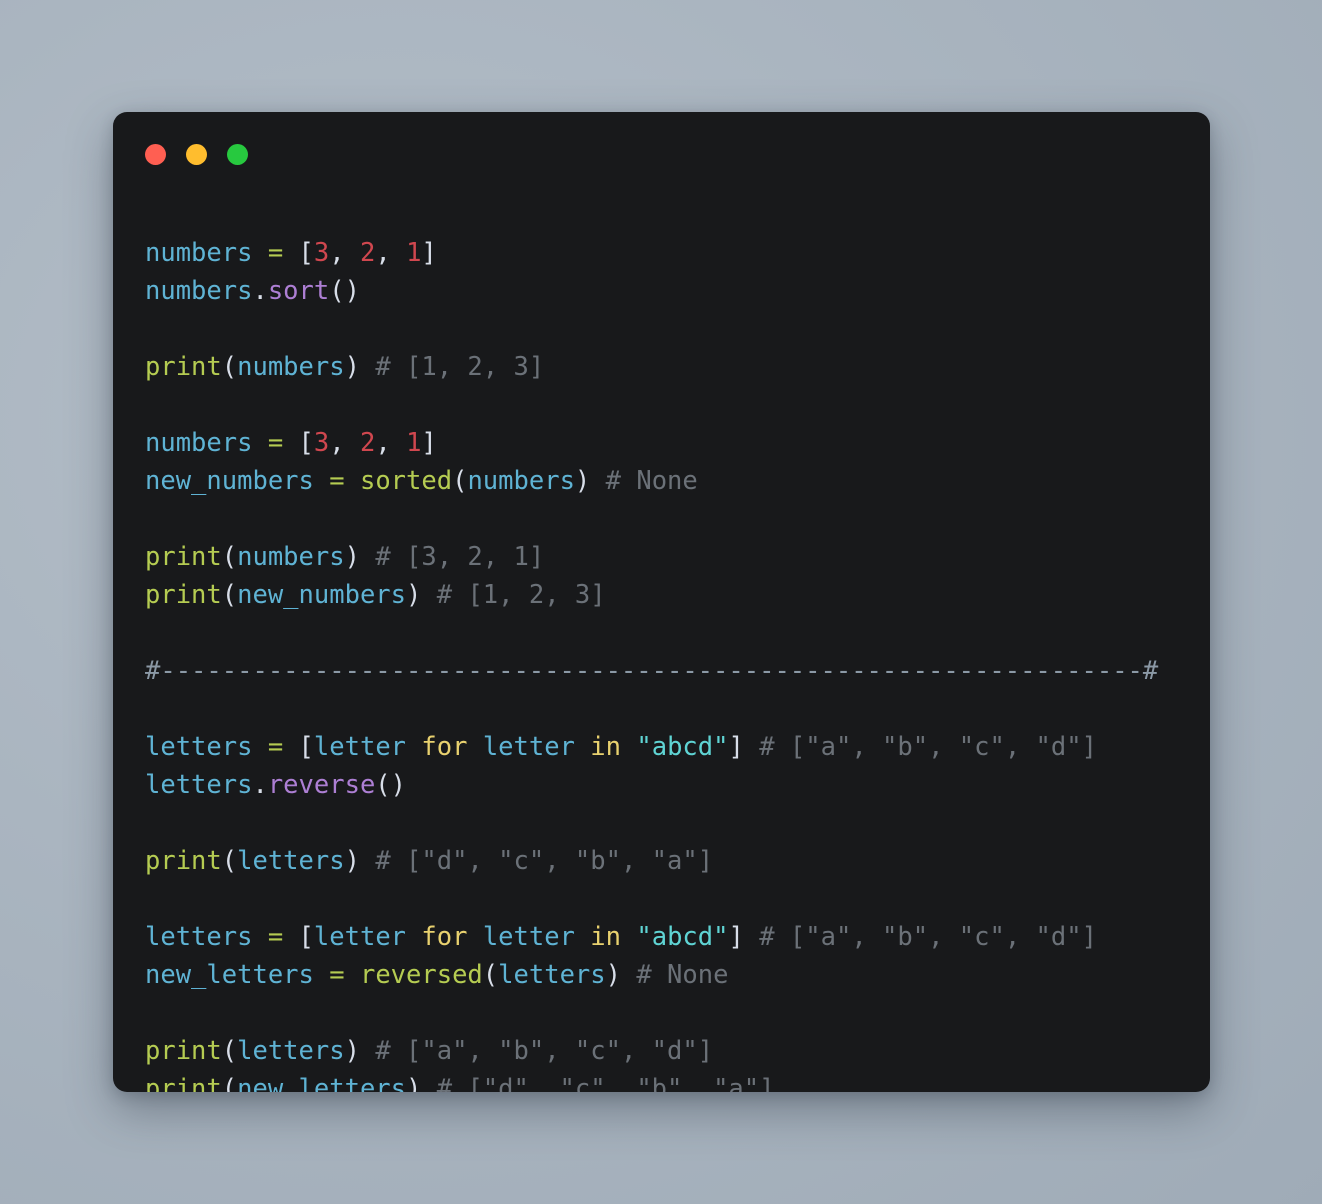  What do you see at coordinates (673, 595) in the screenshot?
I see `code-line: print(new_numbers) # [1, 2, 3]` at bounding box center [673, 595].